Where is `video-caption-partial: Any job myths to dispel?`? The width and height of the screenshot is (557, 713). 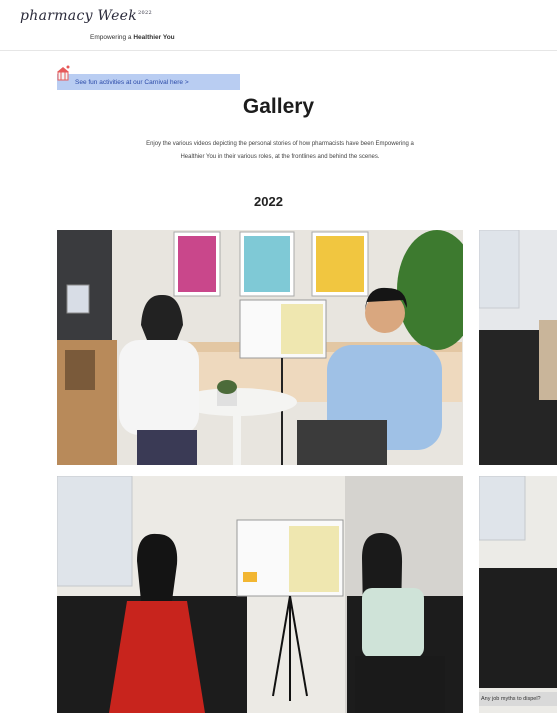
video-caption-partial: Any job myths to dispel? is located at coordinates (518, 699).